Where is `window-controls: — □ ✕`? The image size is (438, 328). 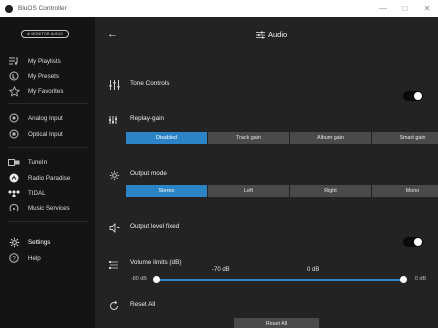
window-controls: — □ ✕ is located at coordinates (405, 8).